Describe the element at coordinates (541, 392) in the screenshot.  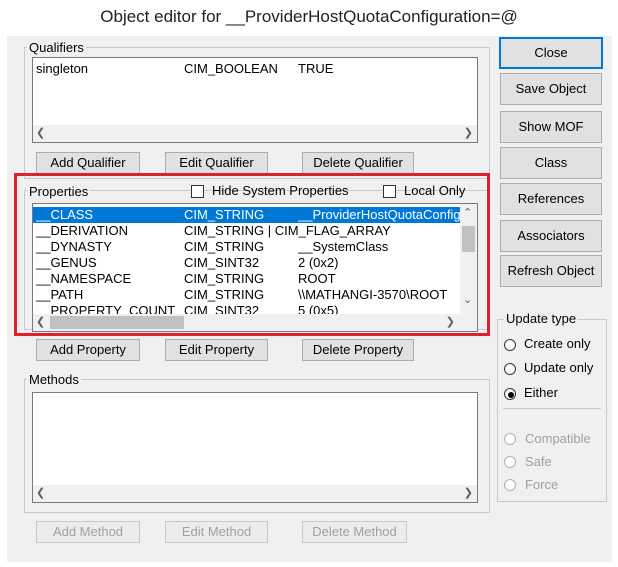
I see `either-label: Either` at that location.